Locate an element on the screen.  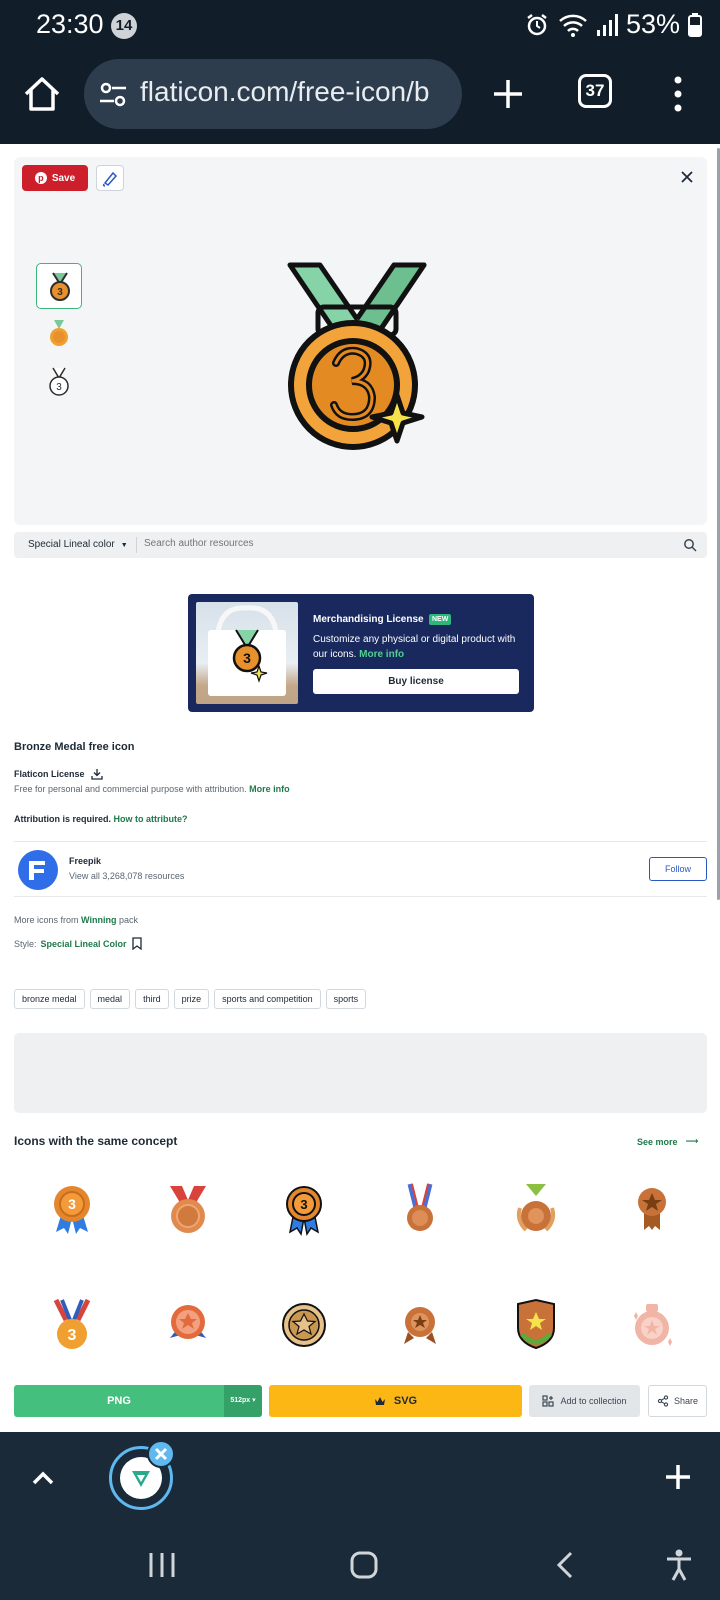
save-label: Save is located at coordinates (63, 178).